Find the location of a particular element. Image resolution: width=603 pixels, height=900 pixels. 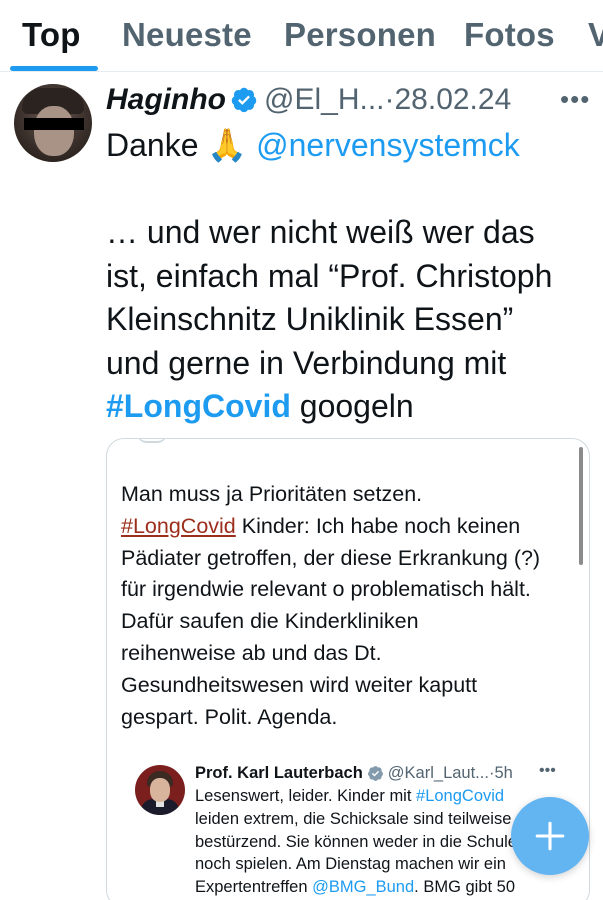

inner-line: . BMG gibt 50 is located at coordinates (465, 887).